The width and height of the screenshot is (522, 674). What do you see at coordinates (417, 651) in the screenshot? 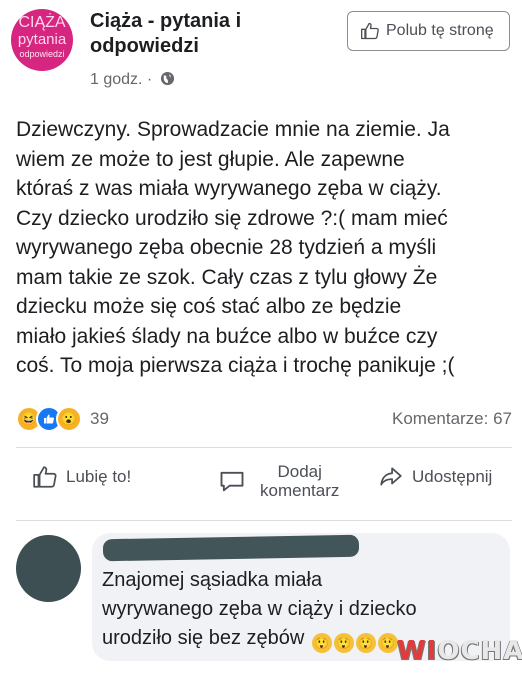
I see `watermark-part-1: WI` at bounding box center [417, 651].